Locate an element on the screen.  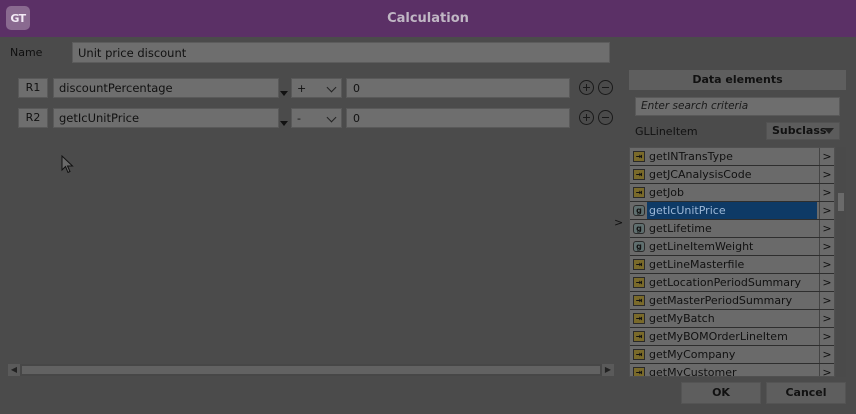
list-item: ⇥ getMyBatch > is located at coordinates (732, 319).